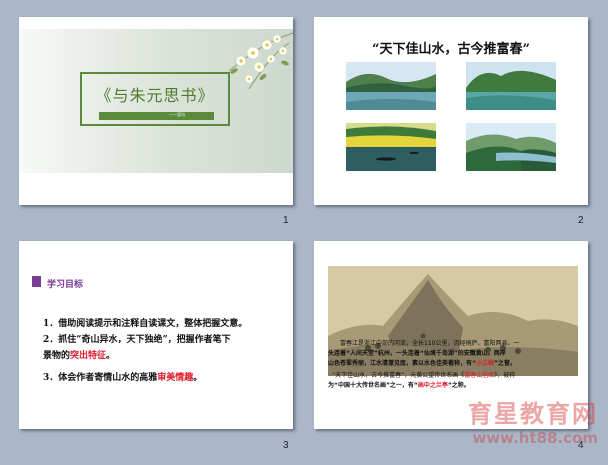 The image size is (608, 465). I want to click on paragraph-line: “天下佳山水，古今推富春”，元黄公望传世名画《富春山居图》，被称, so click(424, 375).